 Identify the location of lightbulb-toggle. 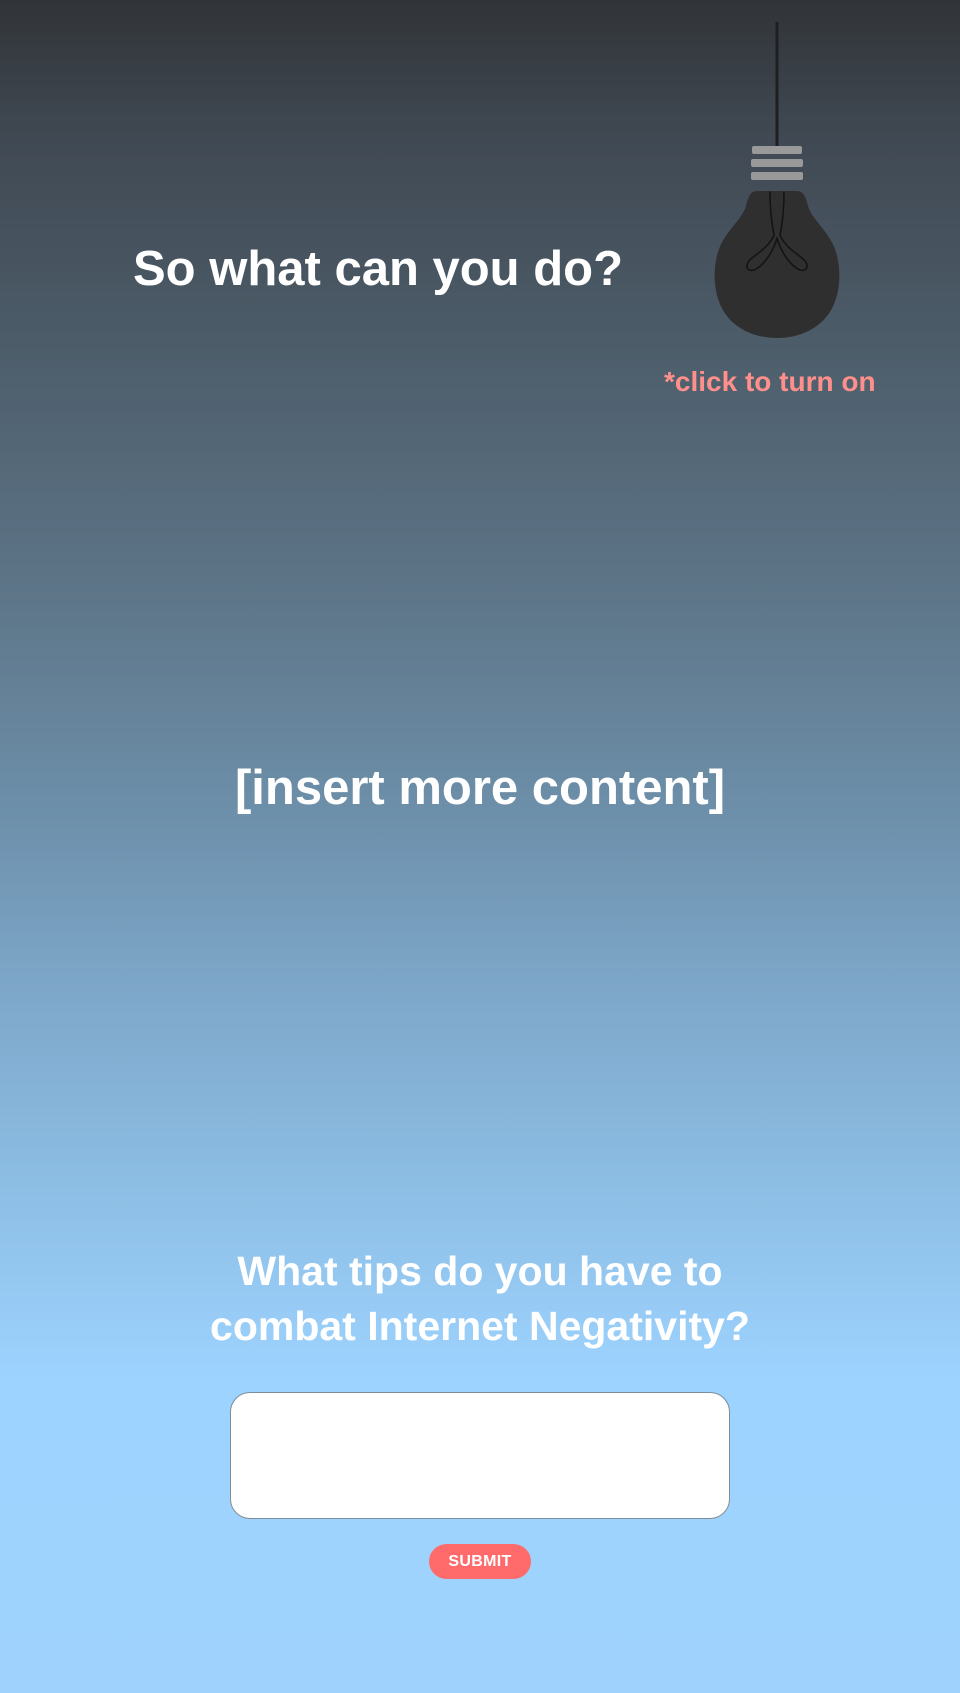
(776, 187).